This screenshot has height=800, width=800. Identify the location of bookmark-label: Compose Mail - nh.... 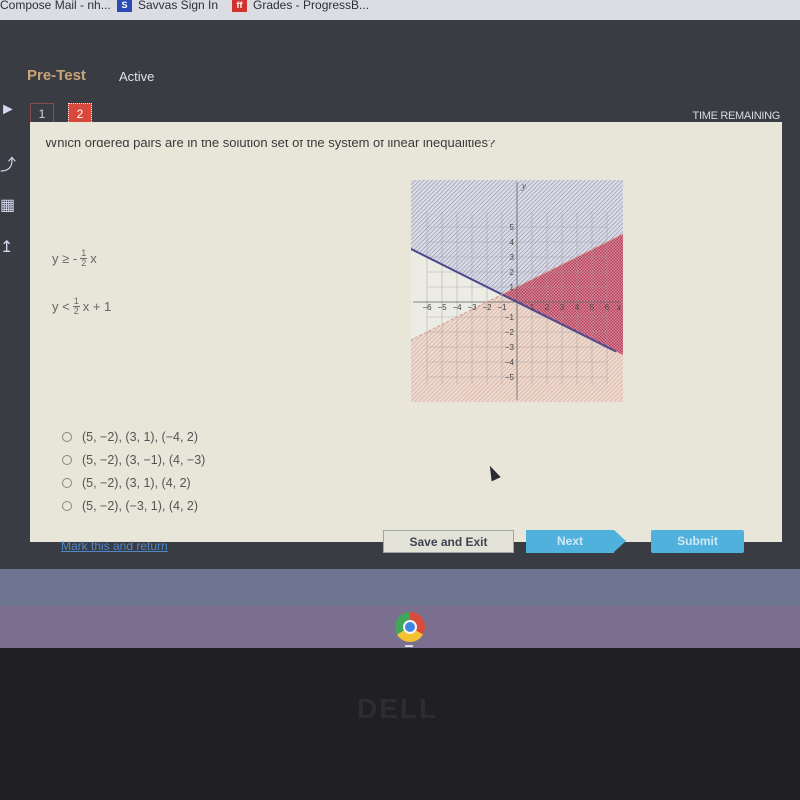
(55, 6).